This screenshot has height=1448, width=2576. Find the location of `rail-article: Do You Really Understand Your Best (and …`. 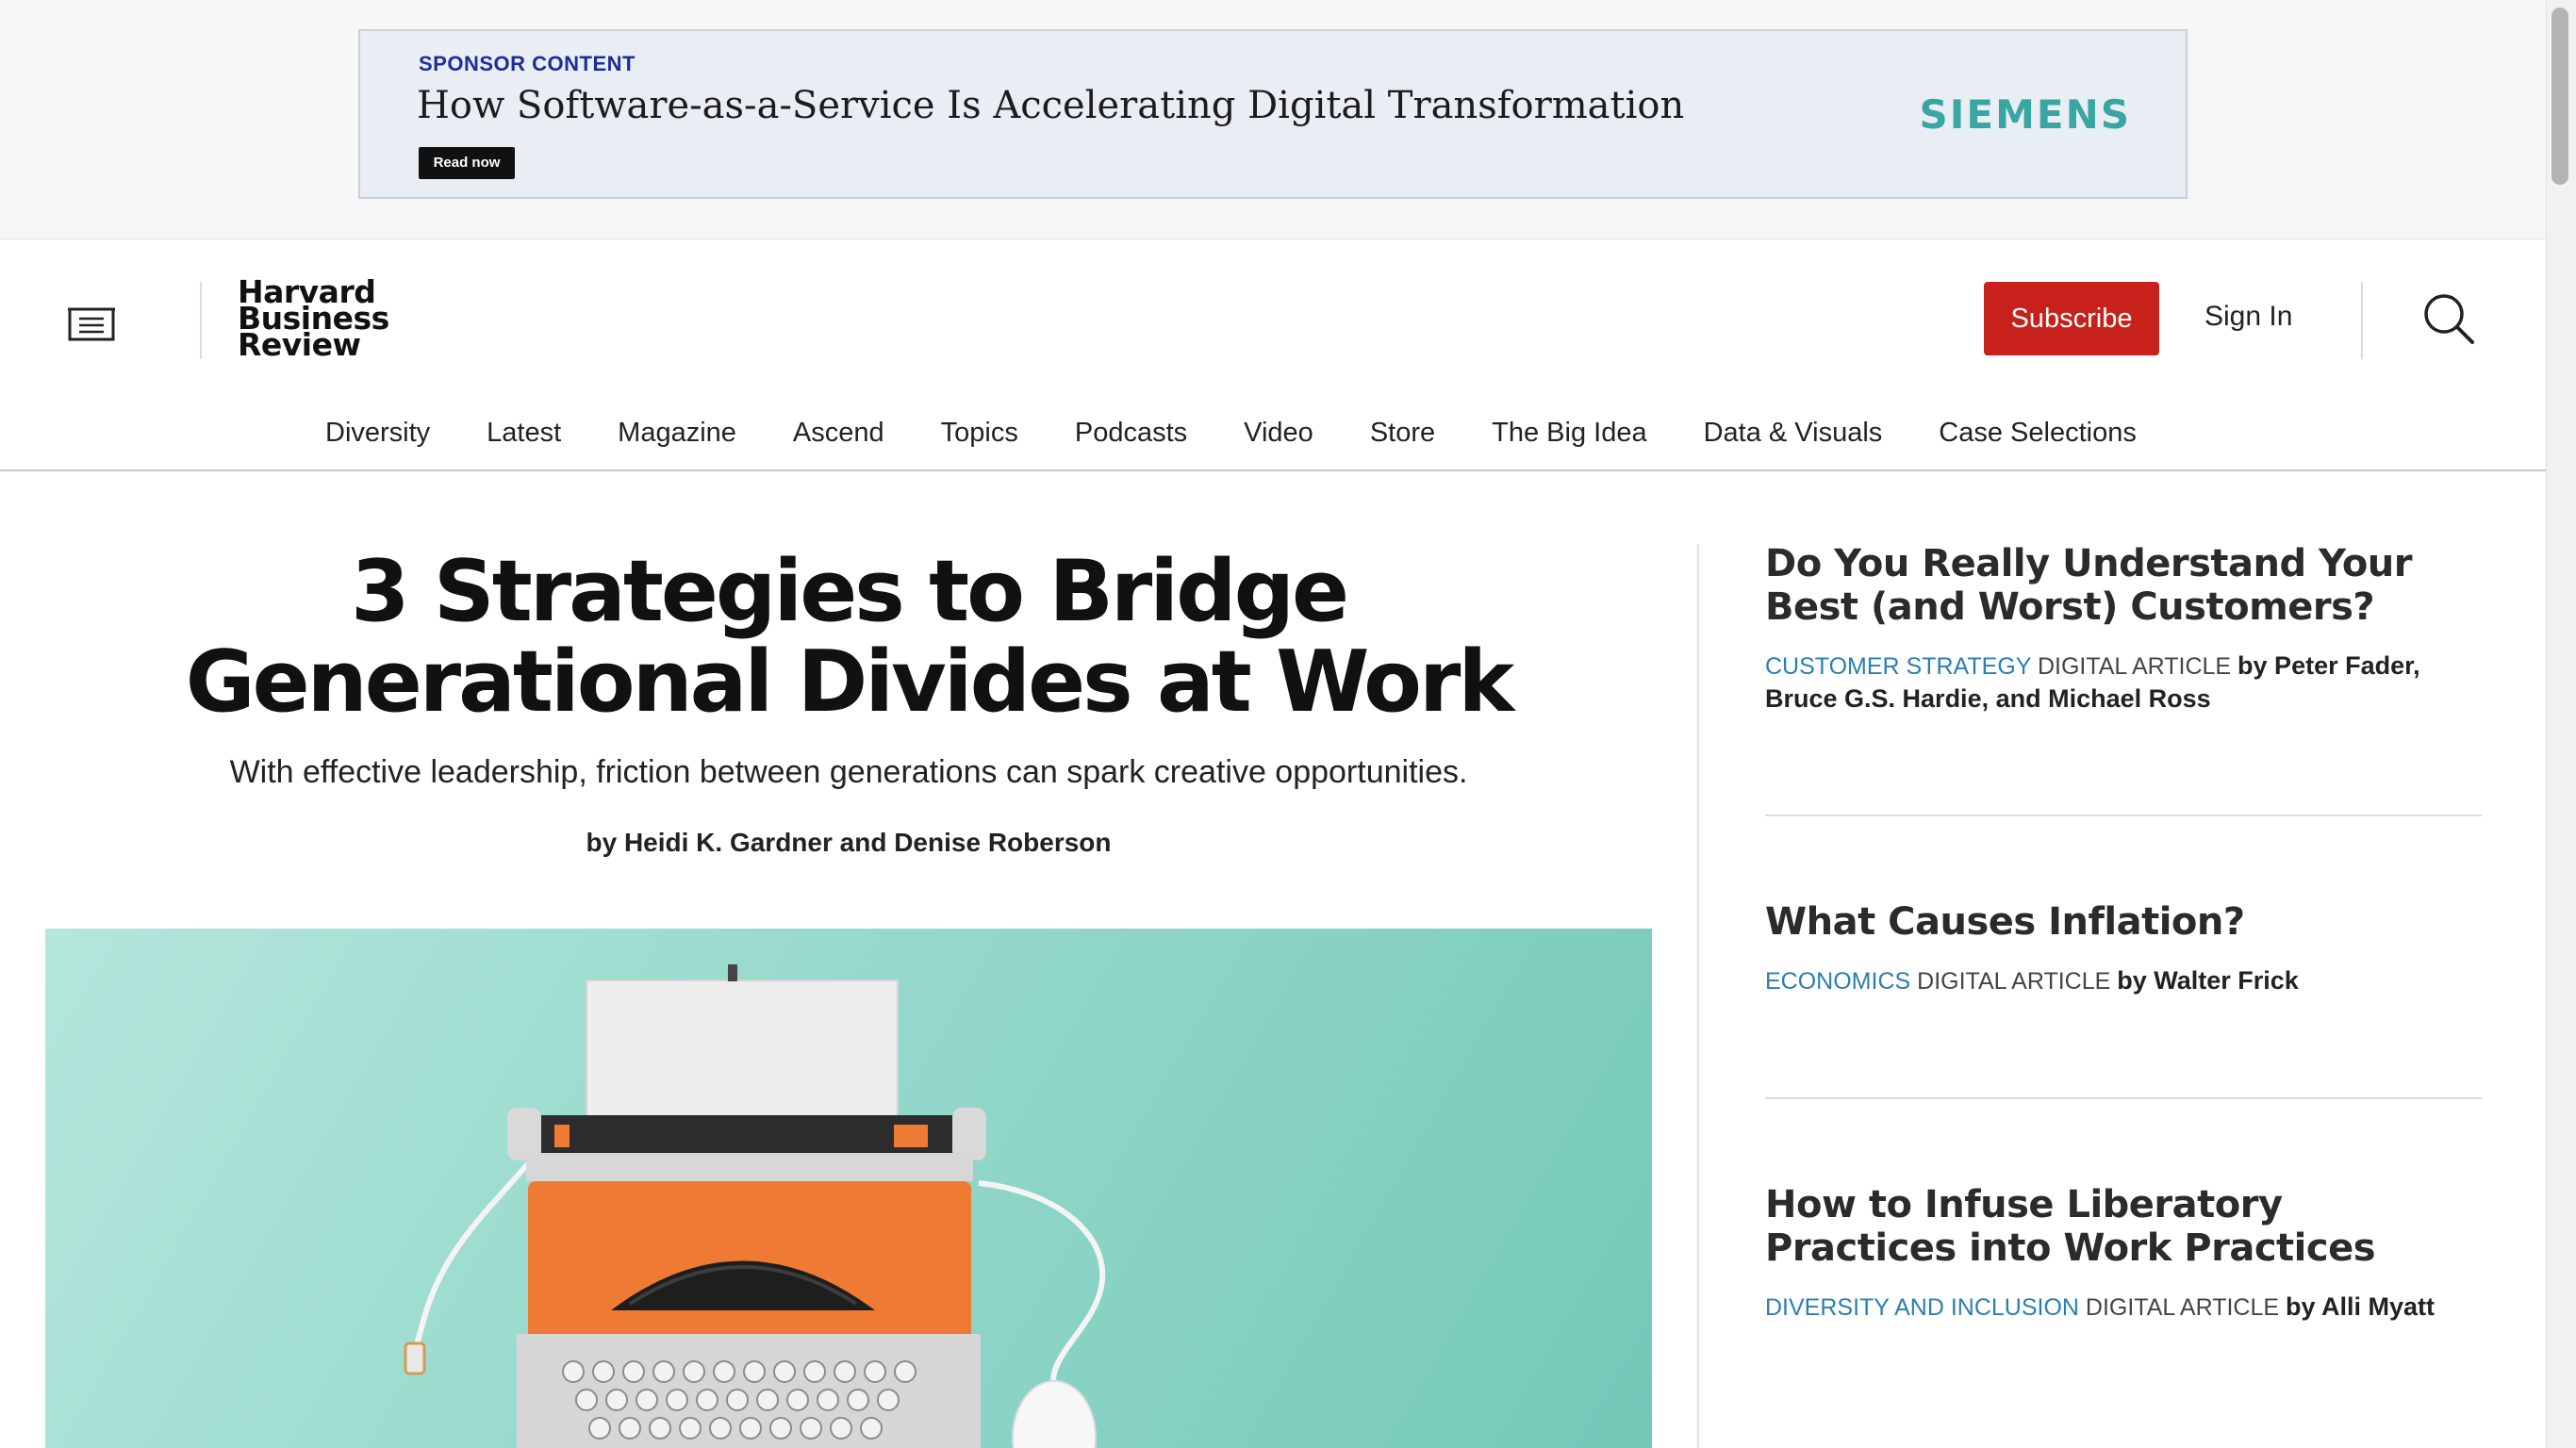

rail-article: Do You Really Understand Your Best (and … is located at coordinates (2123, 629).